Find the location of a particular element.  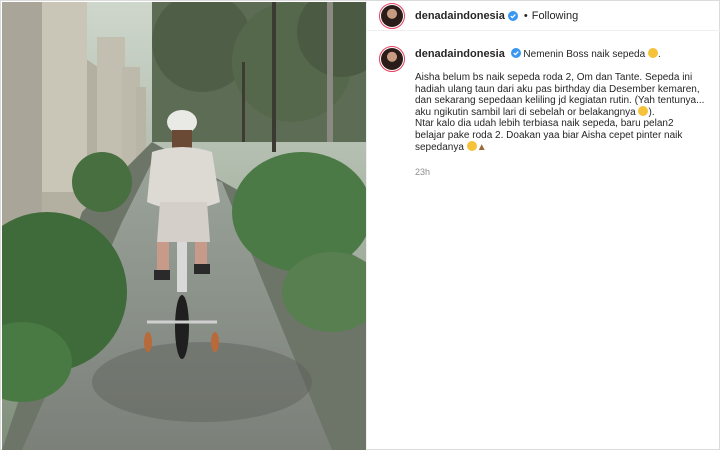

avatar-image is located at coordinates (392, 15).